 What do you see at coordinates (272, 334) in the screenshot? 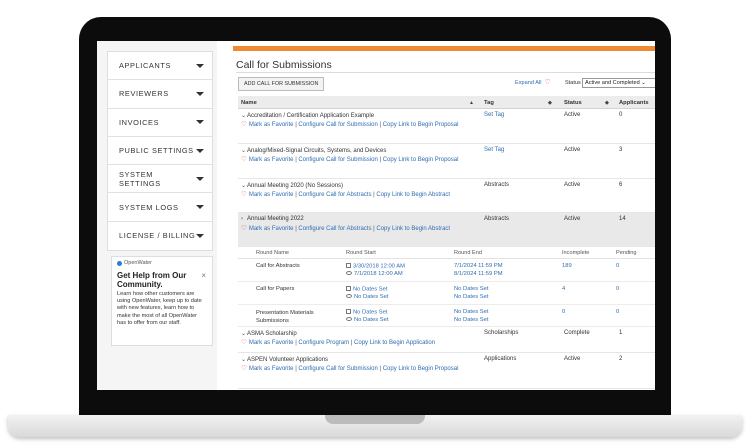
I see `row-name-text: ASMA Scholarship` at bounding box center [272, 334].